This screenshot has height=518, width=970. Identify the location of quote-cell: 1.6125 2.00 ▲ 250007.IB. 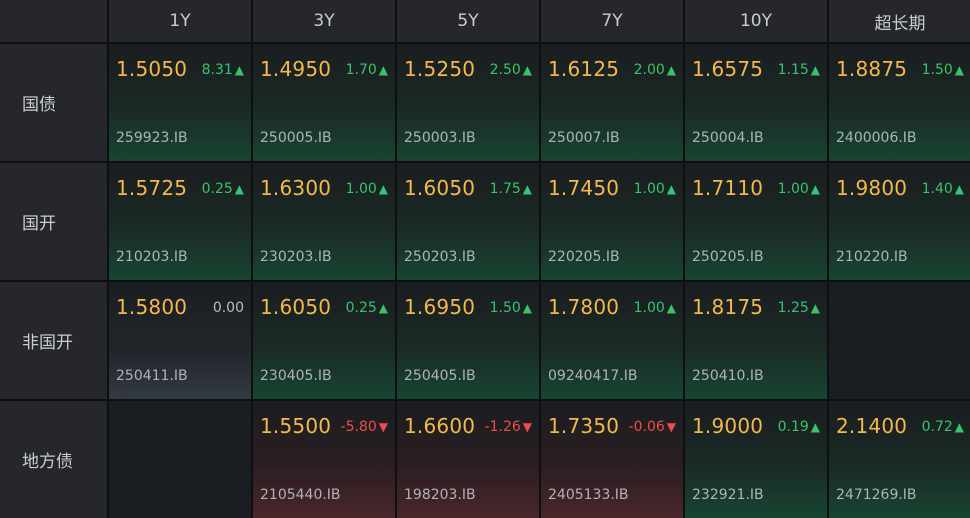
(612, 102).